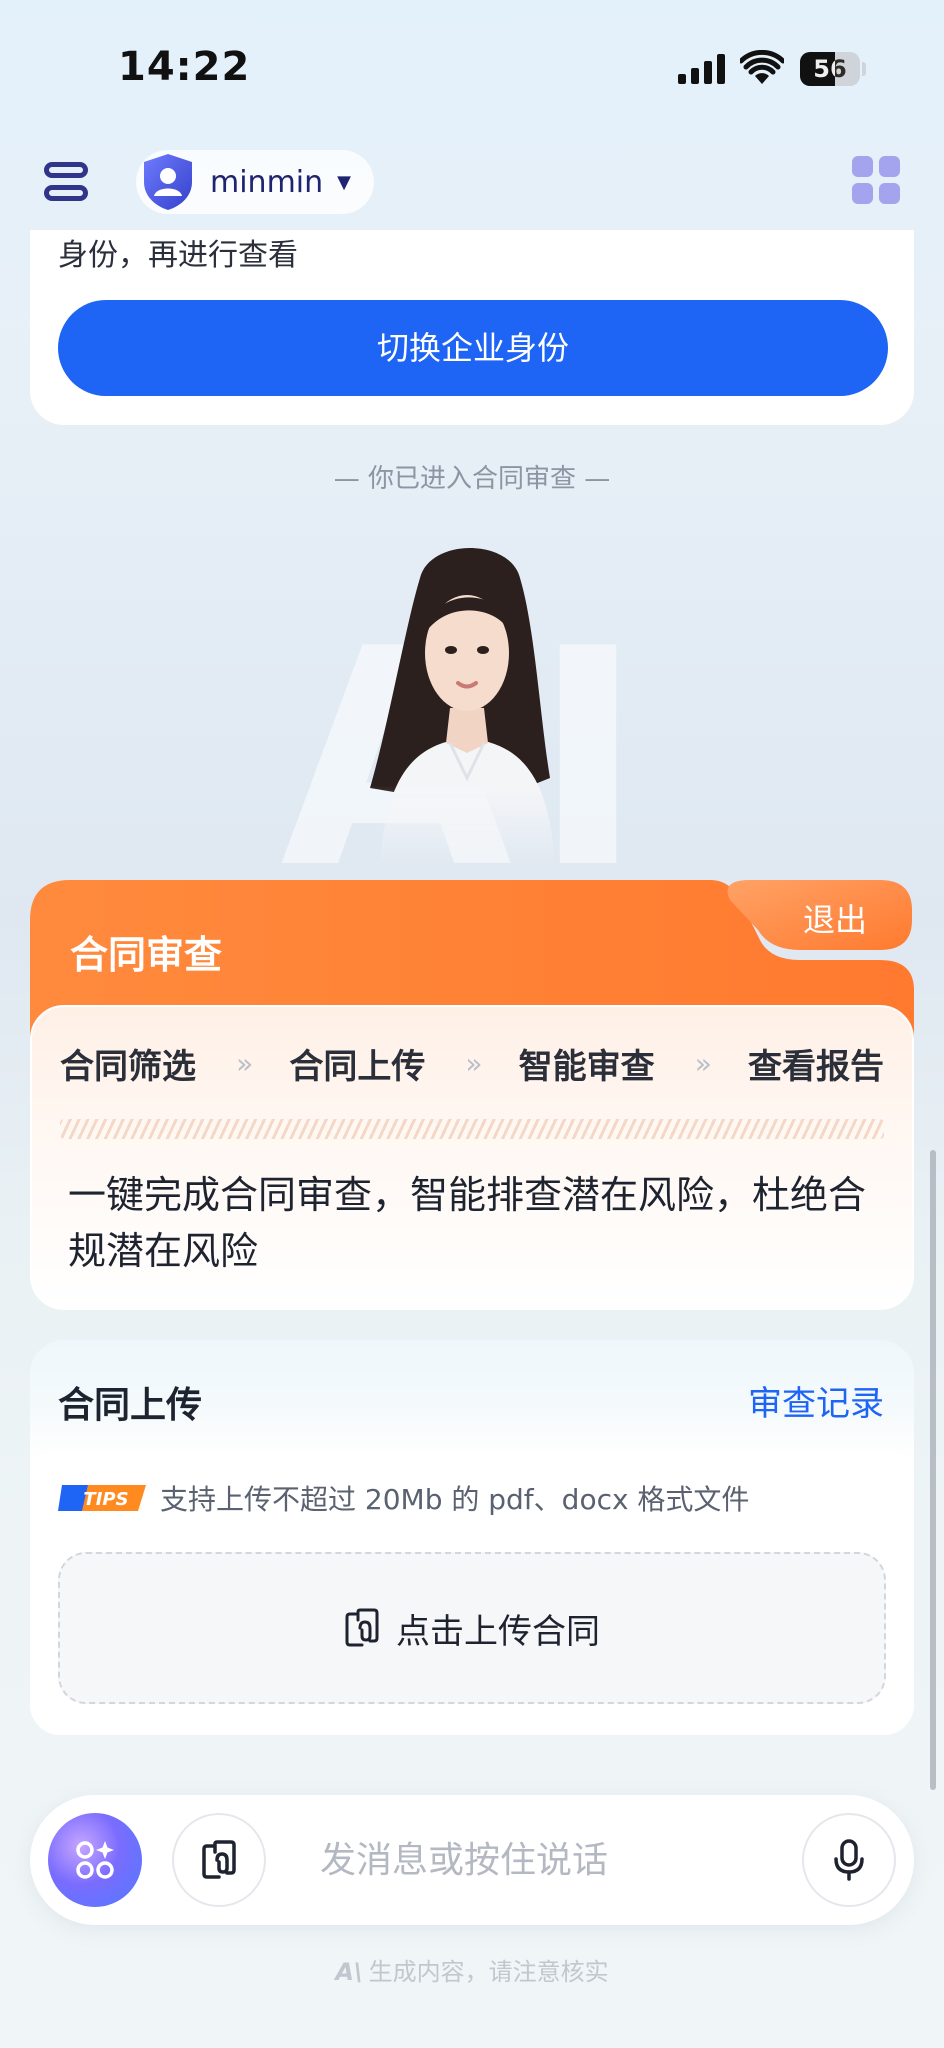 This screenshot has width=944, height=2048. What do you see at coordinates (66, 182) in the screenshot?
I see `menu-icon` at bounding box center [66, 182].